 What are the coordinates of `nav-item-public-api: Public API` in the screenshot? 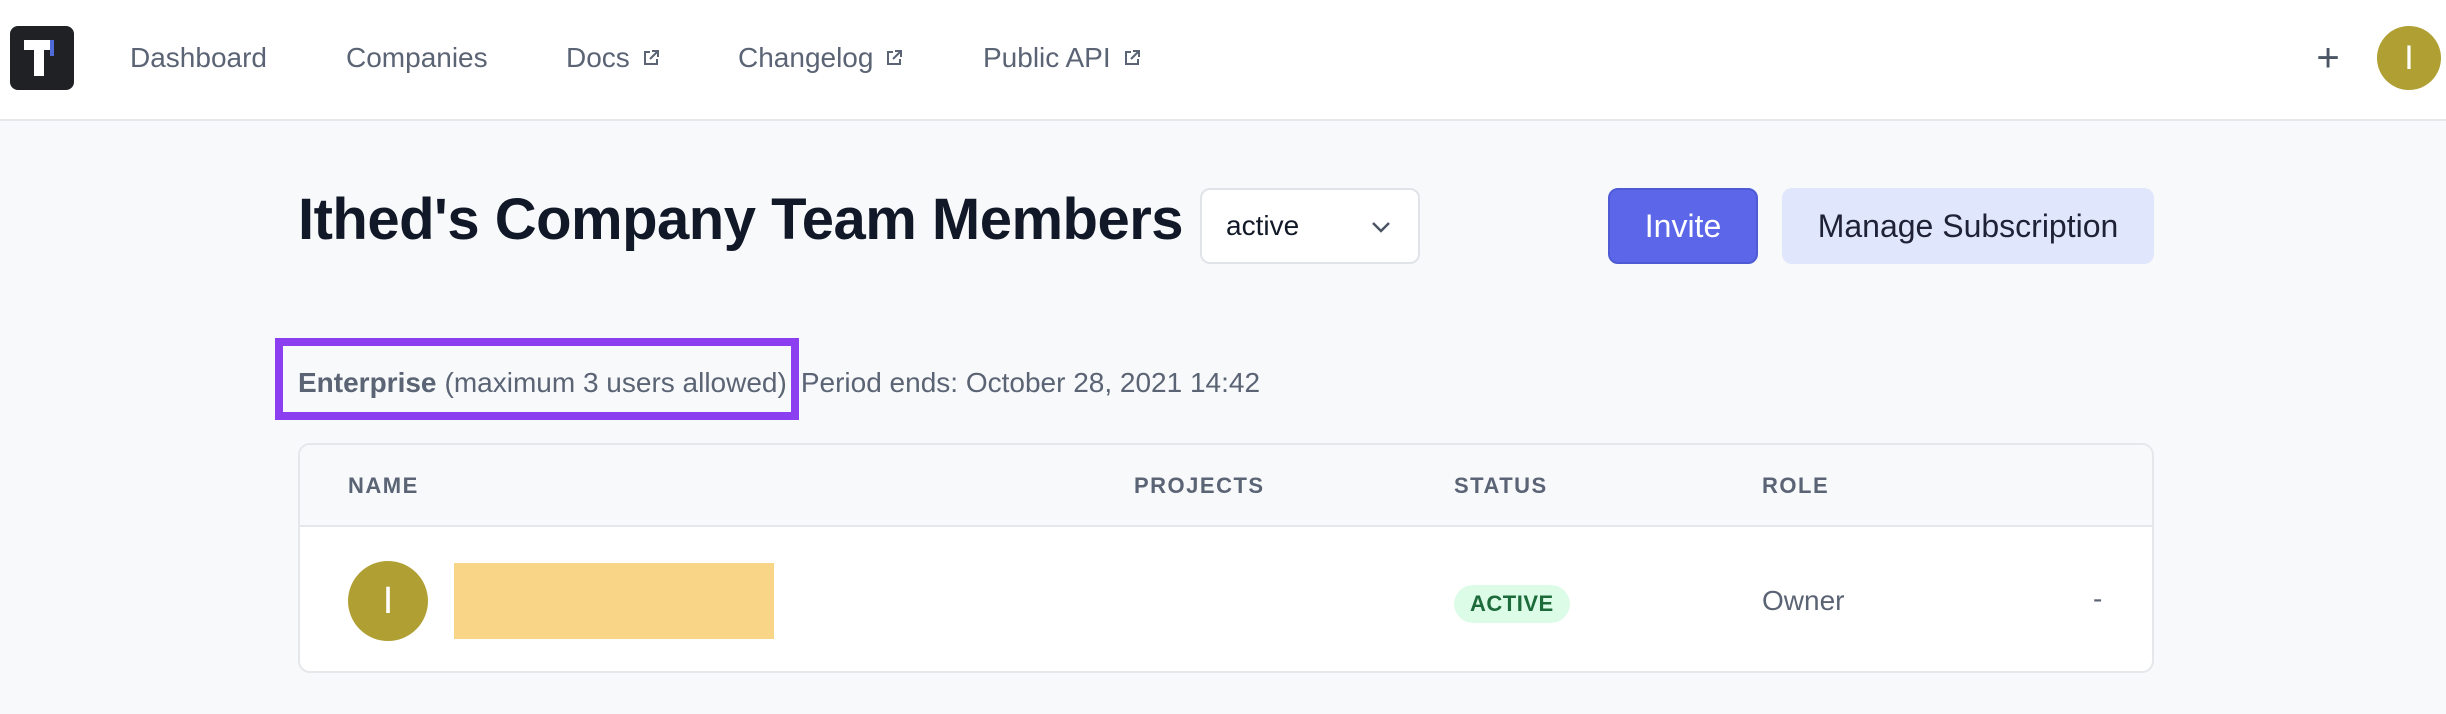 It's located at (1062, 58).